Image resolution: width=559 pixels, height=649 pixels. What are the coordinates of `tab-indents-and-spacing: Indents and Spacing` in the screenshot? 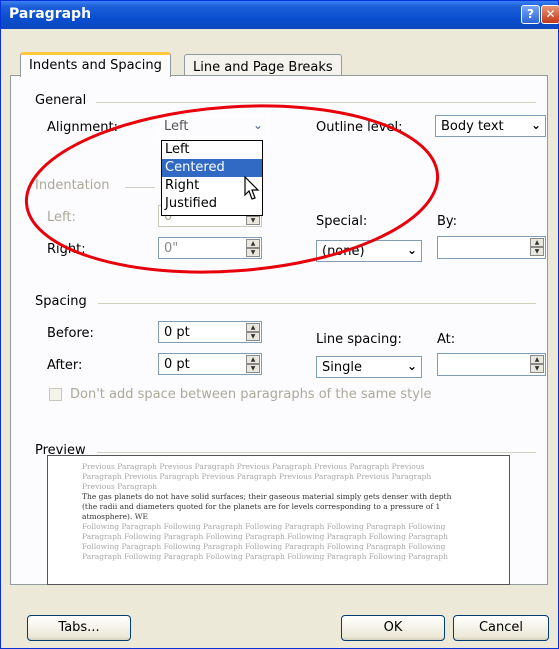 It's located at (95, 64).